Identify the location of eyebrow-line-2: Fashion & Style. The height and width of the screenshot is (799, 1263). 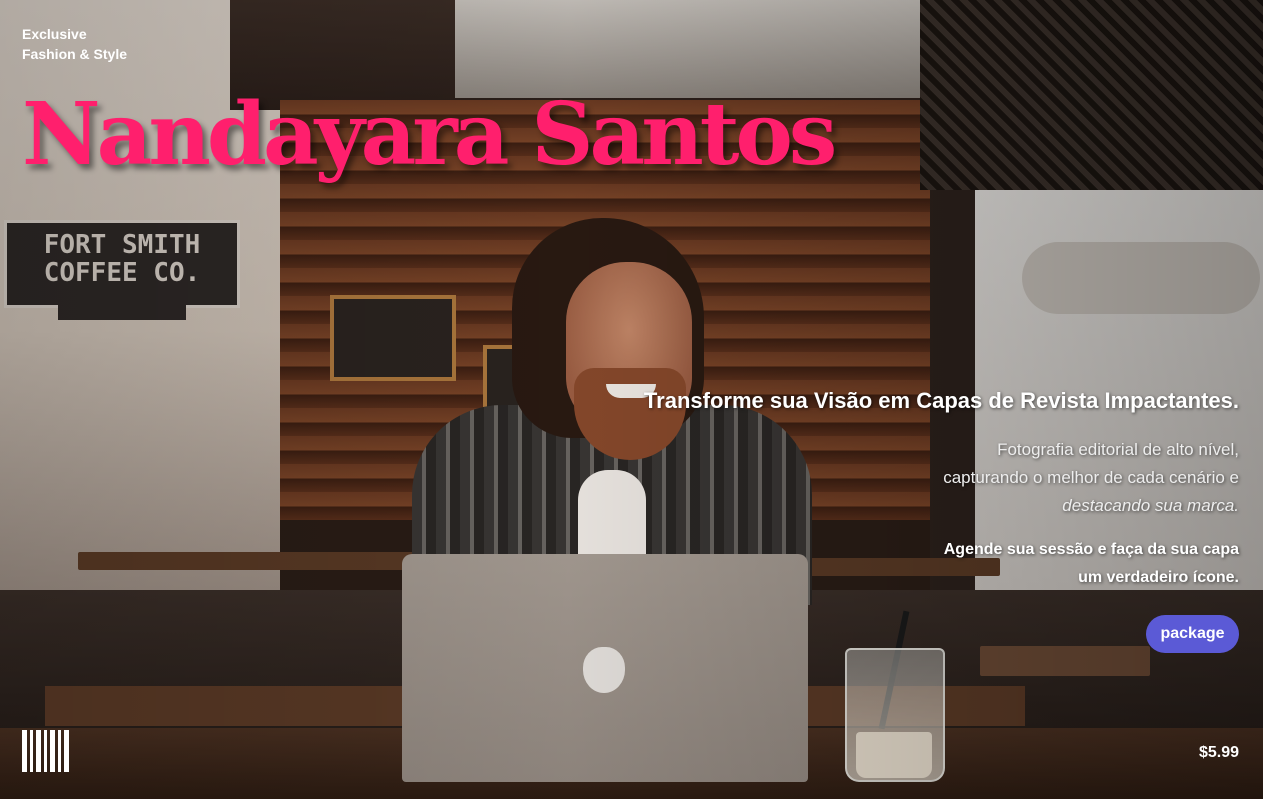
(75, 54).